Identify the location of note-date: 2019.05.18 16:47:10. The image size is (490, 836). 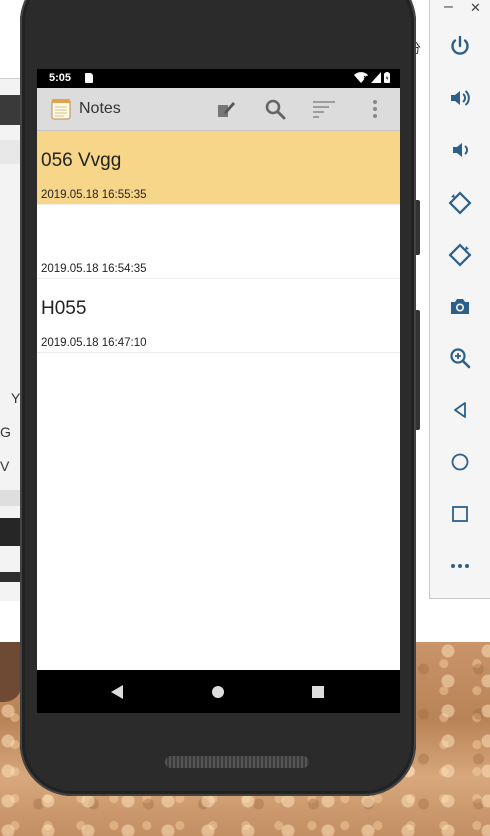
(94, 343).